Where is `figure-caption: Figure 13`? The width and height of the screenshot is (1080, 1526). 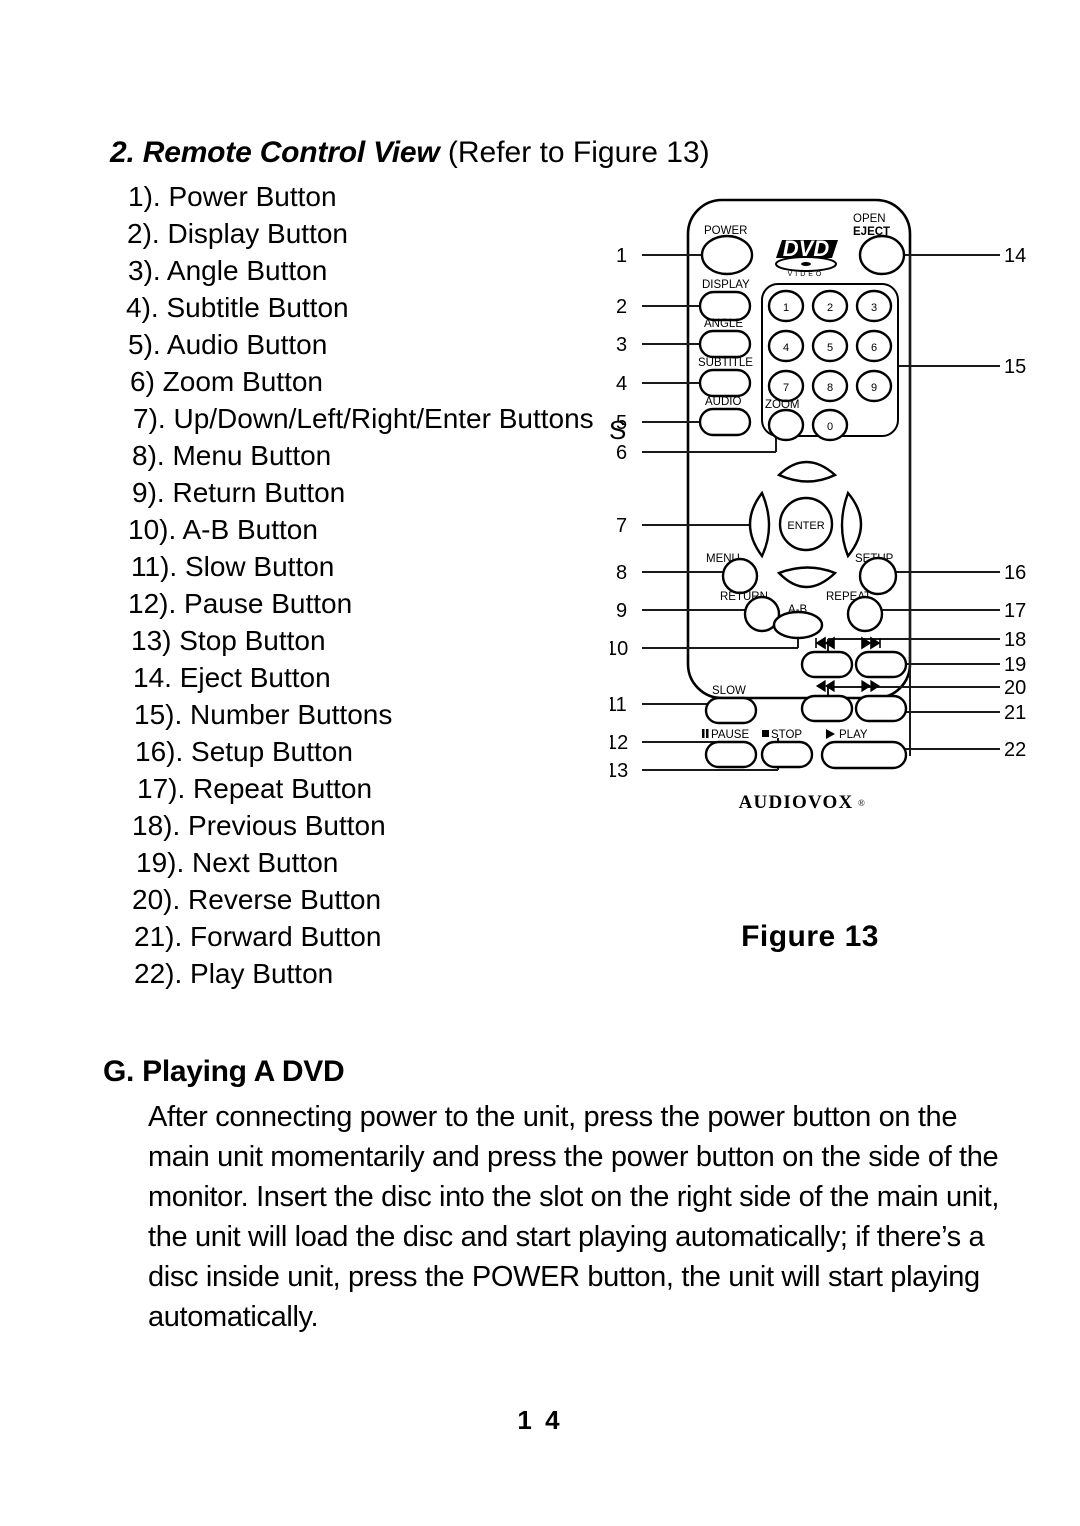
figure-caption: Figure 13 is located at coordinates (810, 936).